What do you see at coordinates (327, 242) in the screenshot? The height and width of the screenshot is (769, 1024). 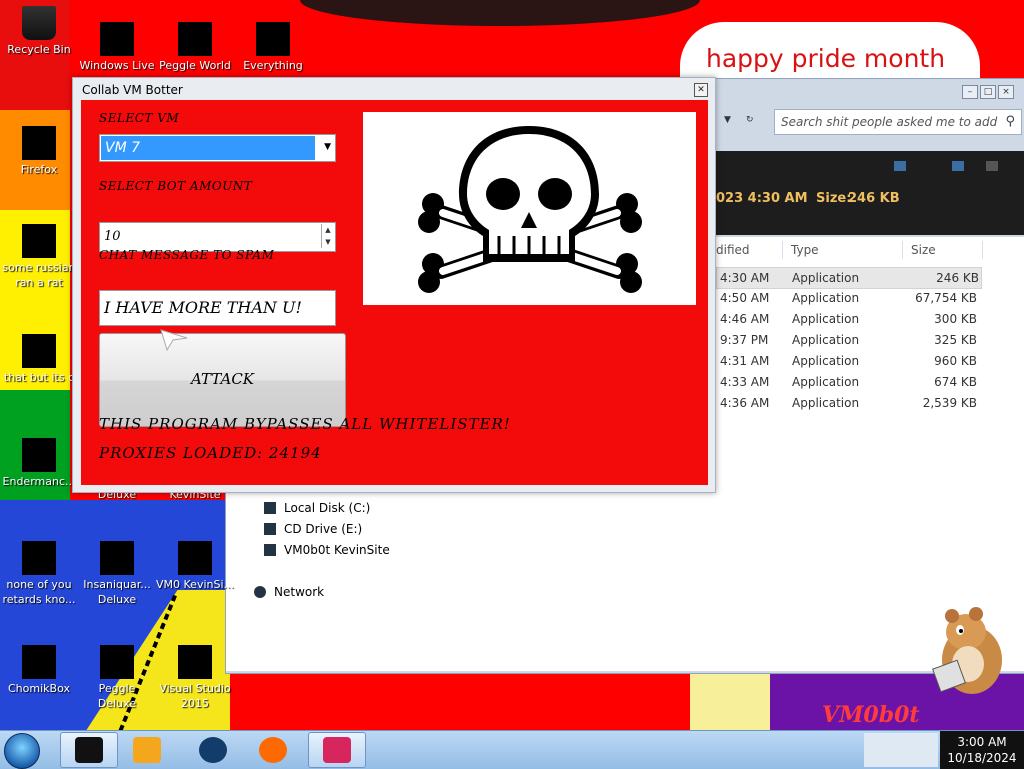 I see `spin-down-icon: ▼` at bounding box center [327, 242].